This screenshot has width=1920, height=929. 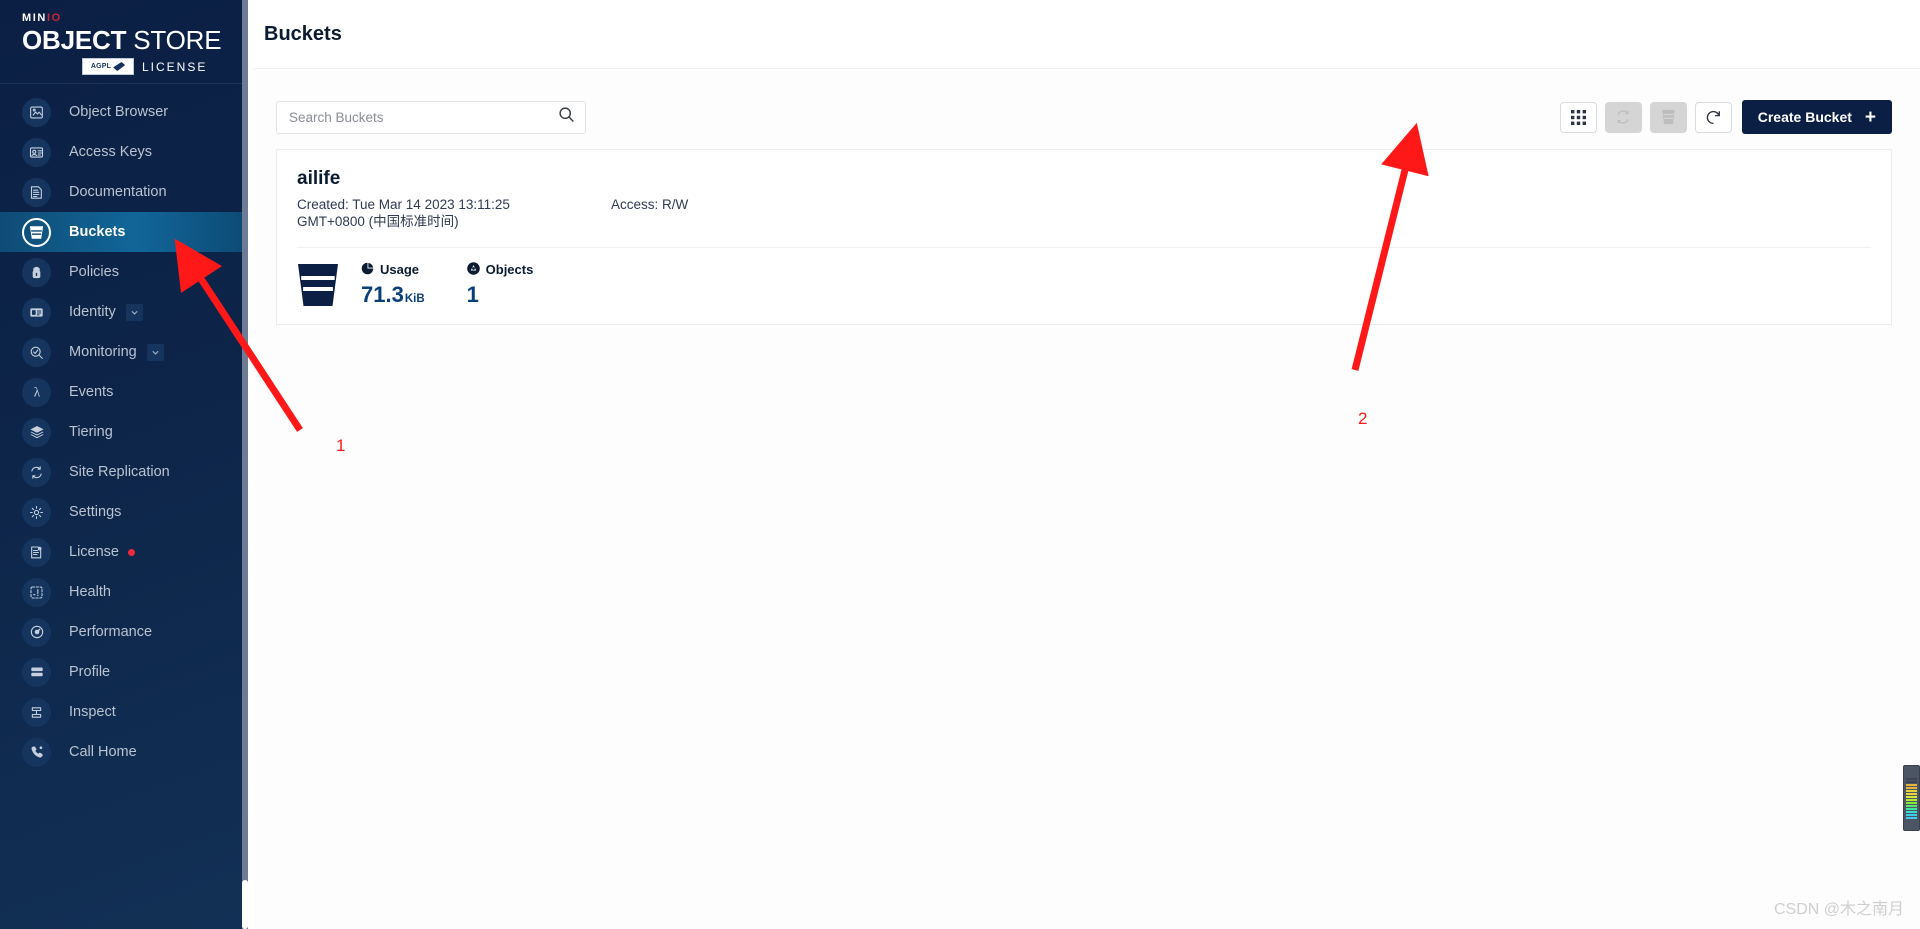 What do you see at coordinates (135, 66) in the screenshot?
I see `brand-license-row: AGPL LICENSE` at bounding box center [135, 66].